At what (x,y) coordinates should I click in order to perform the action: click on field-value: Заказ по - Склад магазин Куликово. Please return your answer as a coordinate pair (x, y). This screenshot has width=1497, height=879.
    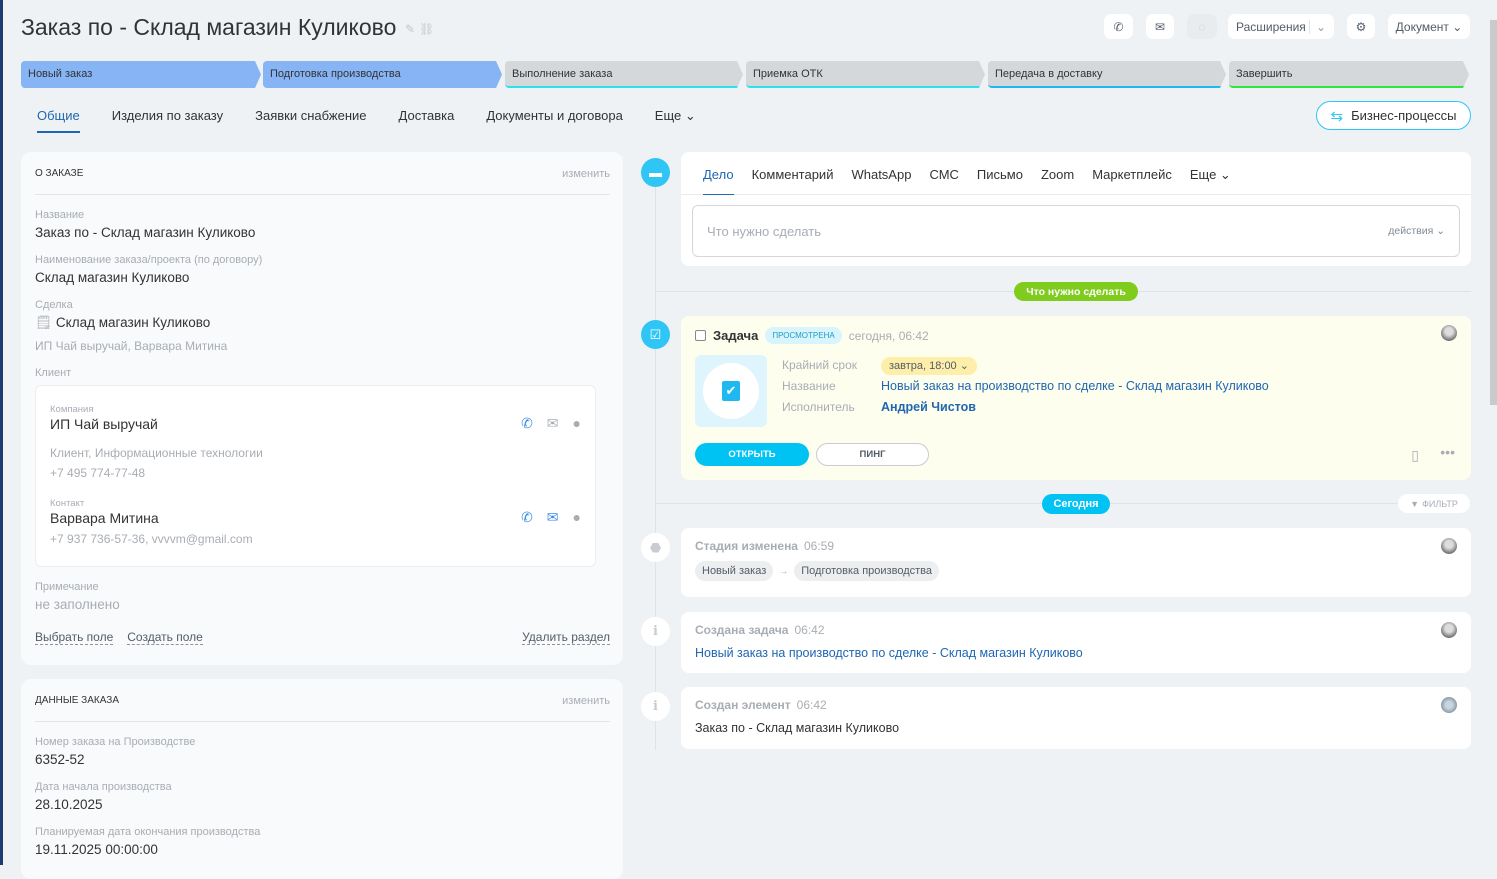
    Looking at the image, I should click on (145, 232).